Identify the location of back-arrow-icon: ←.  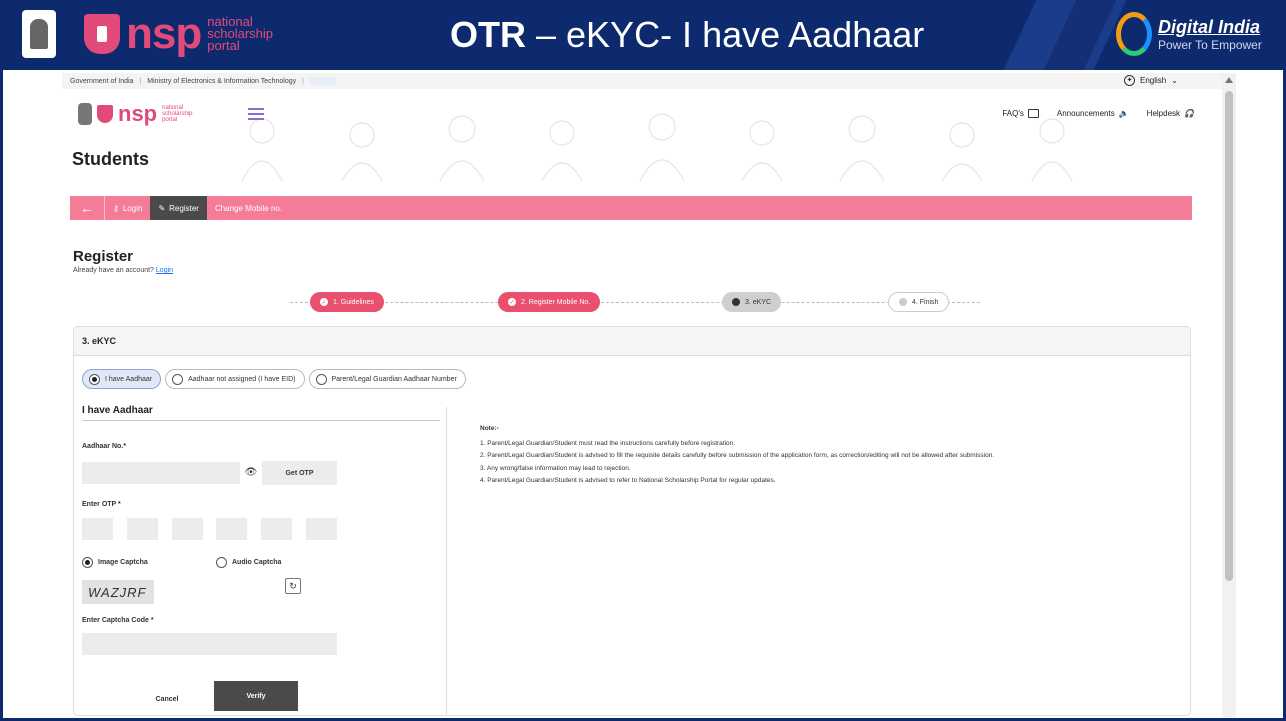
(87, 208).